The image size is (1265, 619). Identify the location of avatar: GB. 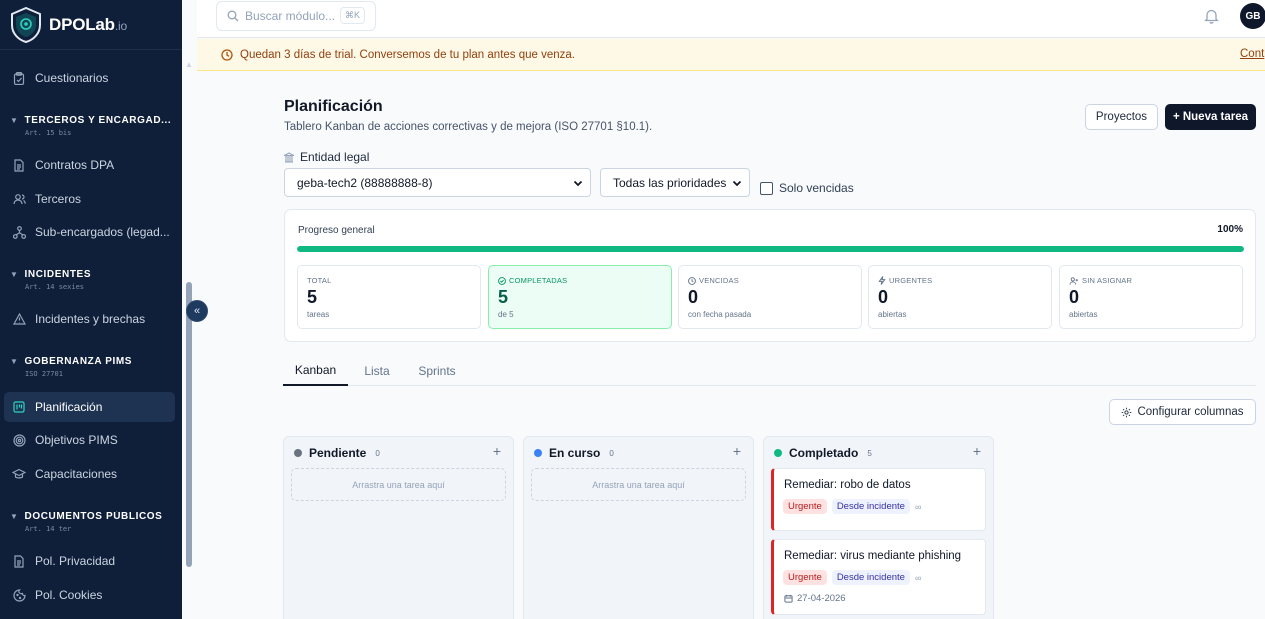
(1252, 16).